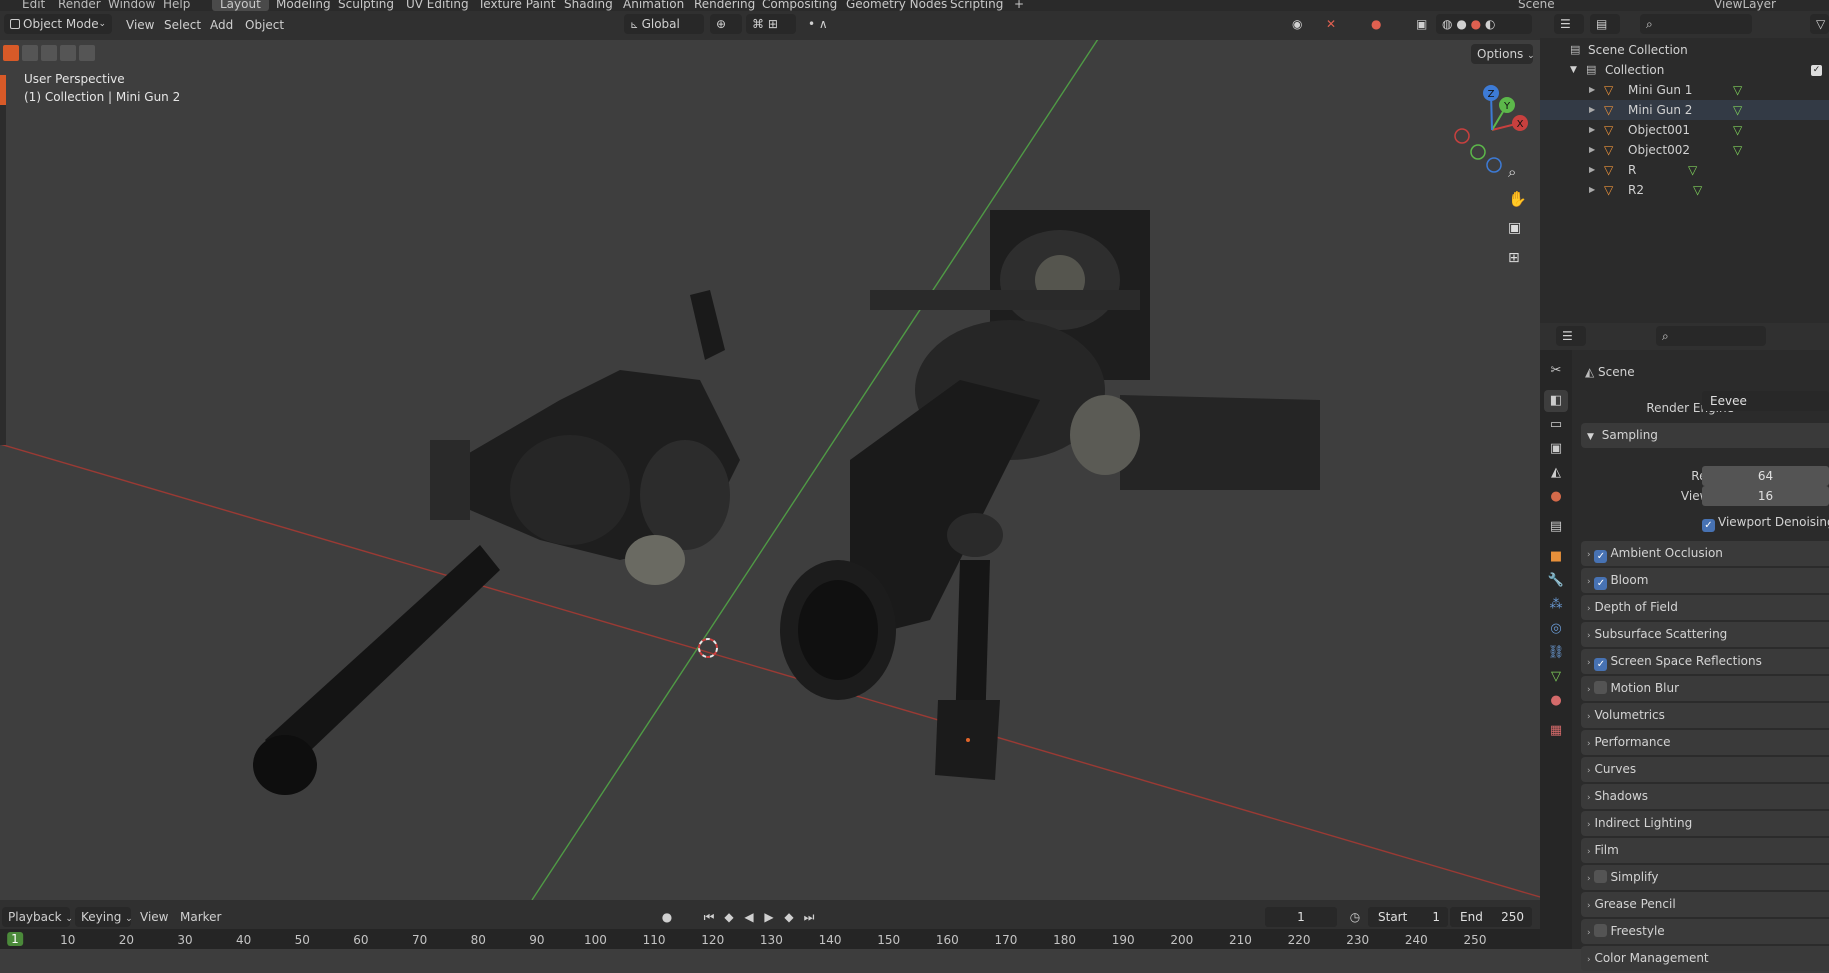 The image size is (1829, 973). What do you see at coordinates (240, 5) in the screenshot?
I see `tab-layout: Layout` at bounding box center [240, 5].